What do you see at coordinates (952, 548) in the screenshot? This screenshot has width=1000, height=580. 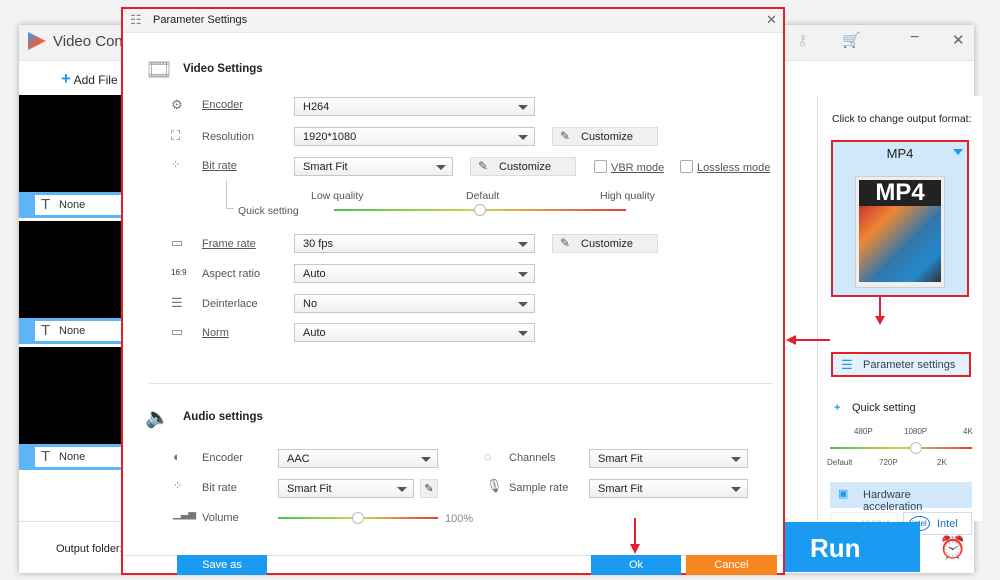 I see `alarm-clock-icon: ⏰` at bounding box center [952, 548].